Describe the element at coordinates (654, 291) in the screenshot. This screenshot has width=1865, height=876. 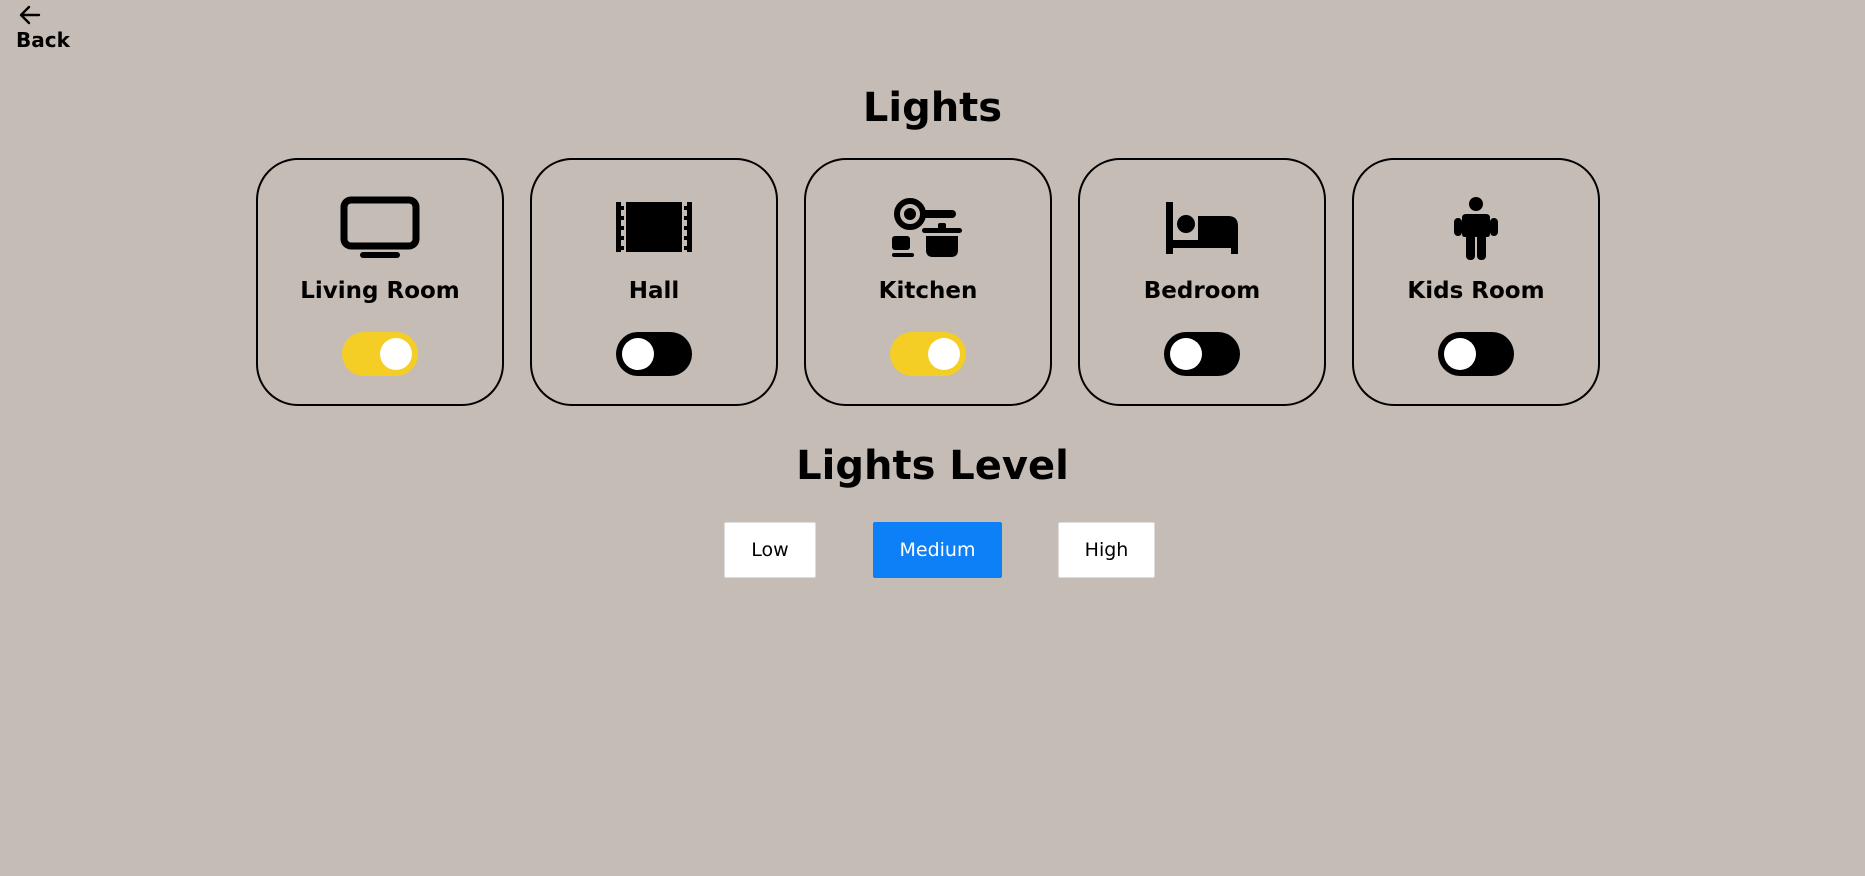
I see `room-name: Hall` at that location.